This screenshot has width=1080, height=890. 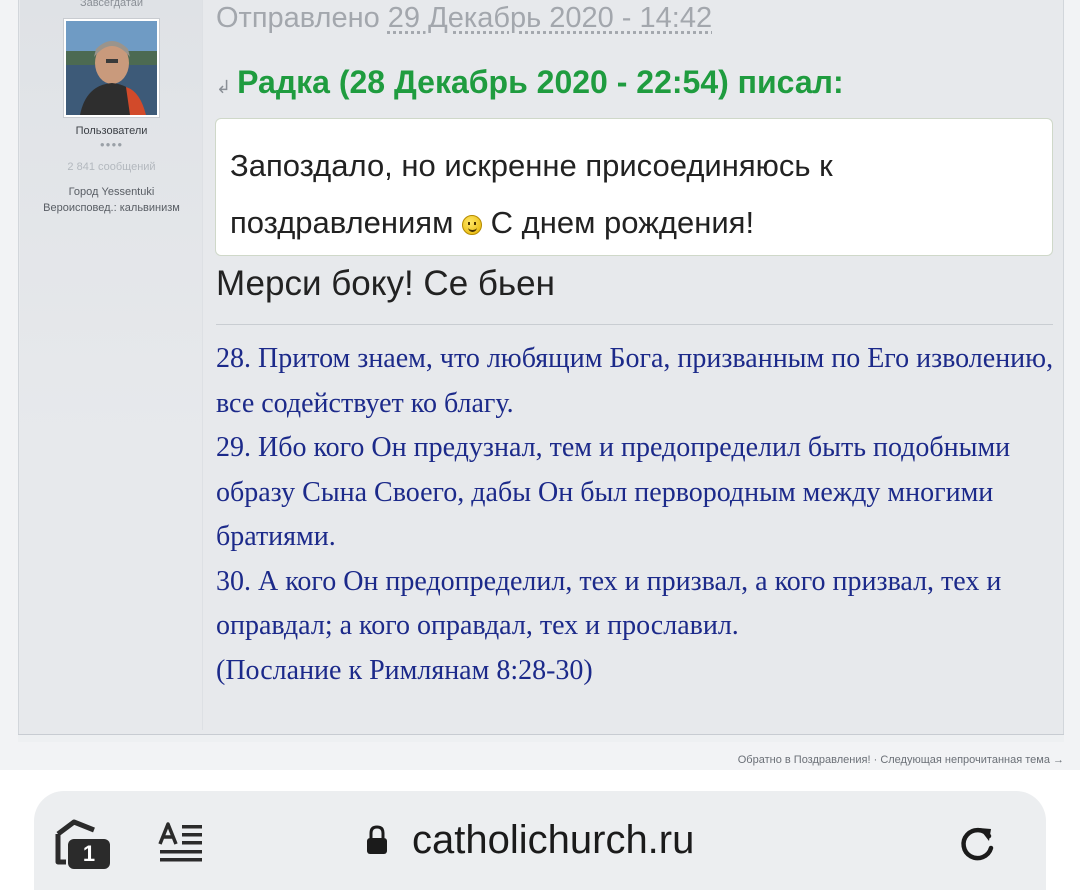 I want to click on reload-icon, so click(x=977, y=844).